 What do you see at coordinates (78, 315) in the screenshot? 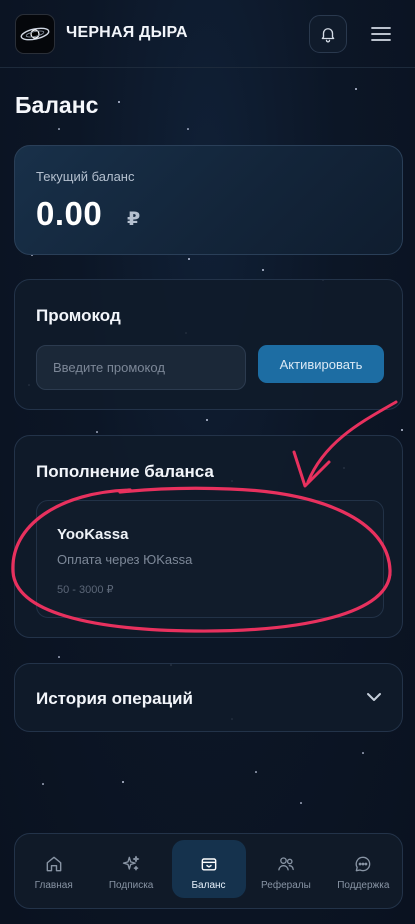
I see `promo-title: Промокод` at bounding box center [78, 315].